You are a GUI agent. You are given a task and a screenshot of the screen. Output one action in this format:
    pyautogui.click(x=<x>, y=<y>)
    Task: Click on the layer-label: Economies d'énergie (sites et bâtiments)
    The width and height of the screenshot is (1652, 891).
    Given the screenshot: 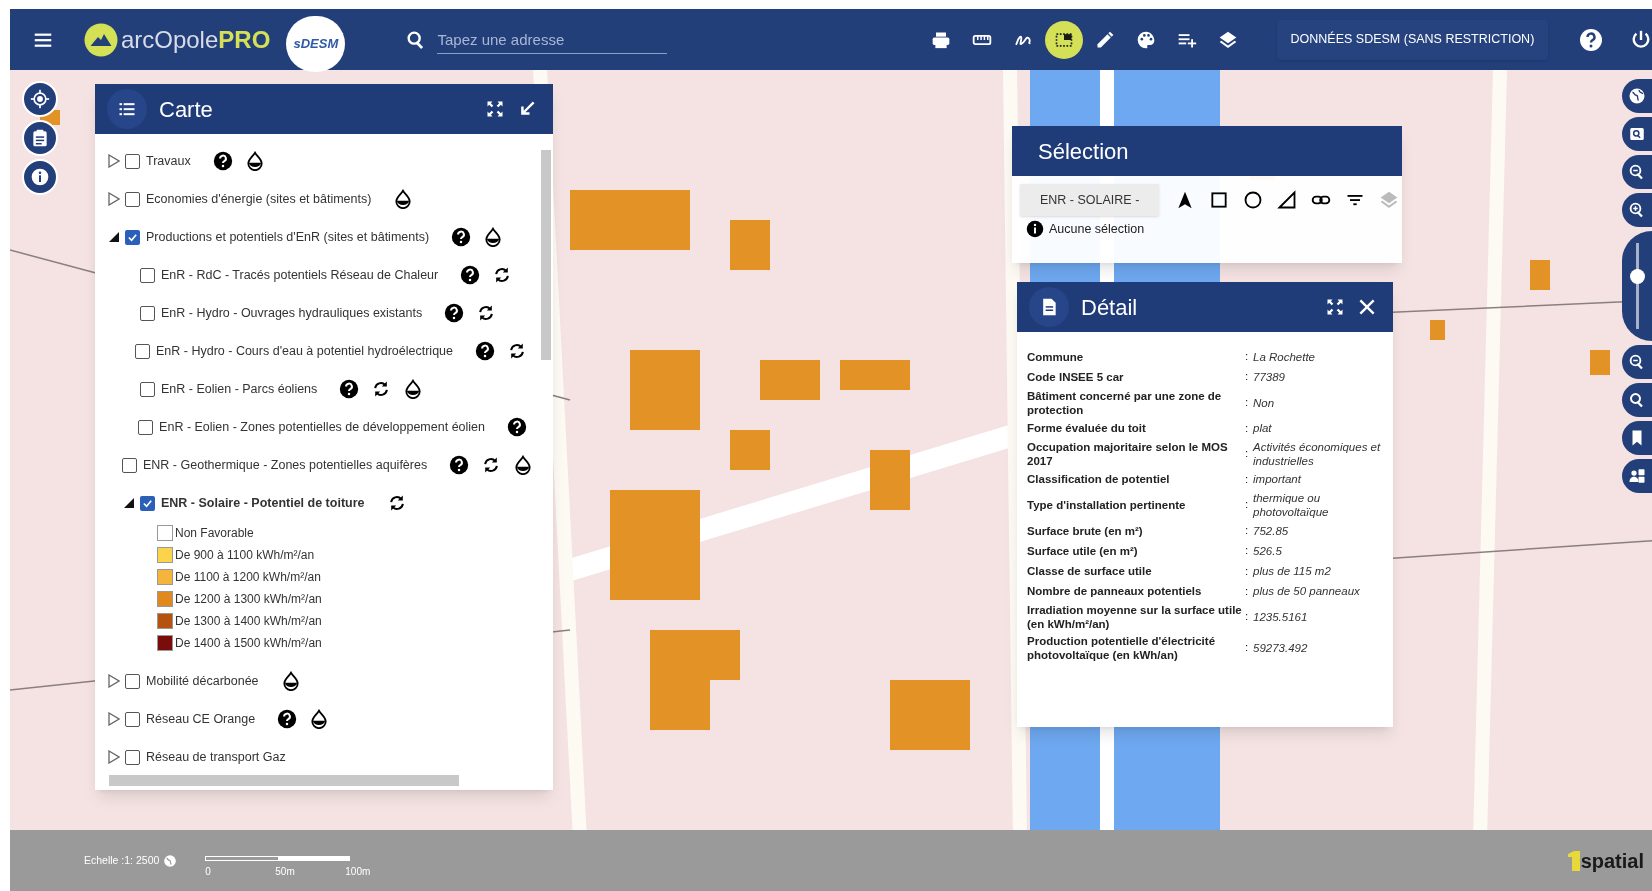 What is the action you would take?
    pyautogui.click(x=259, y=199)
    